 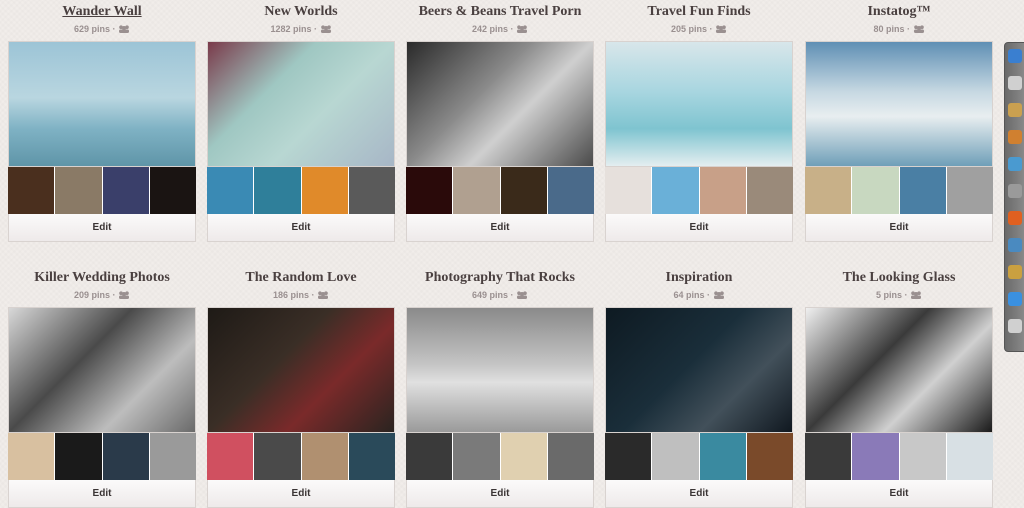 I want to click on board-pin-count: 1282 pins ·, so click(x=301, y=29).